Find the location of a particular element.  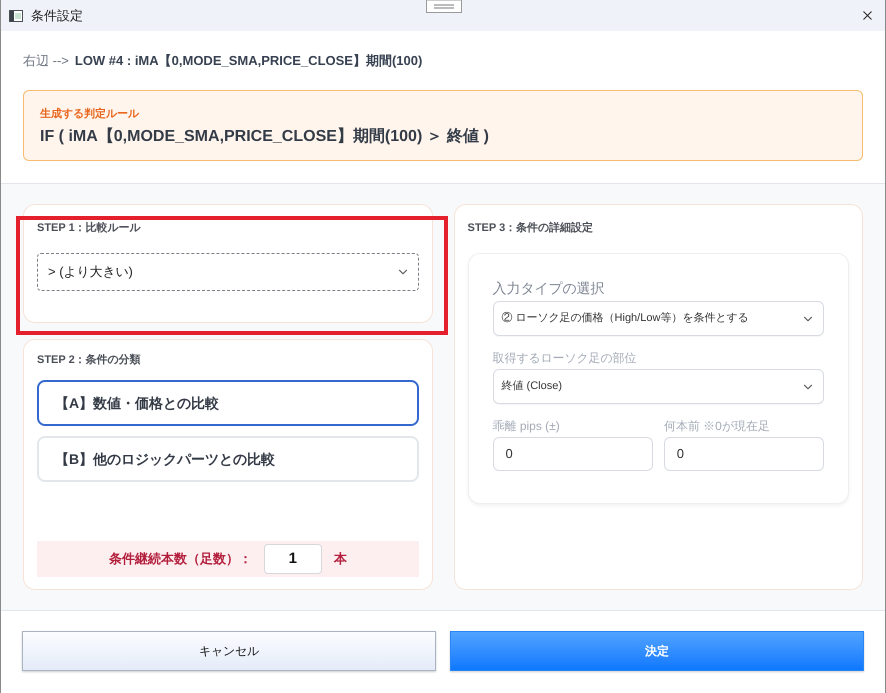

source-label: 右辺 --> is located at coordinates (46, 61).